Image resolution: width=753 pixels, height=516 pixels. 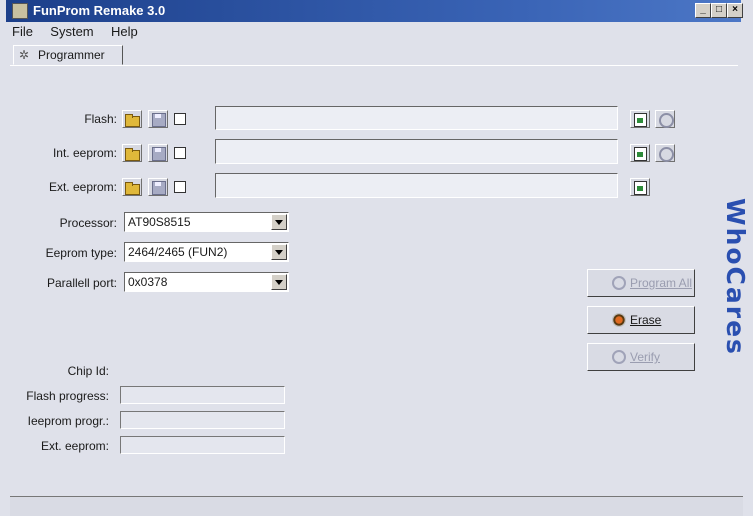 I want to click on flash-label: Flash:, so click(x=100, y=119).